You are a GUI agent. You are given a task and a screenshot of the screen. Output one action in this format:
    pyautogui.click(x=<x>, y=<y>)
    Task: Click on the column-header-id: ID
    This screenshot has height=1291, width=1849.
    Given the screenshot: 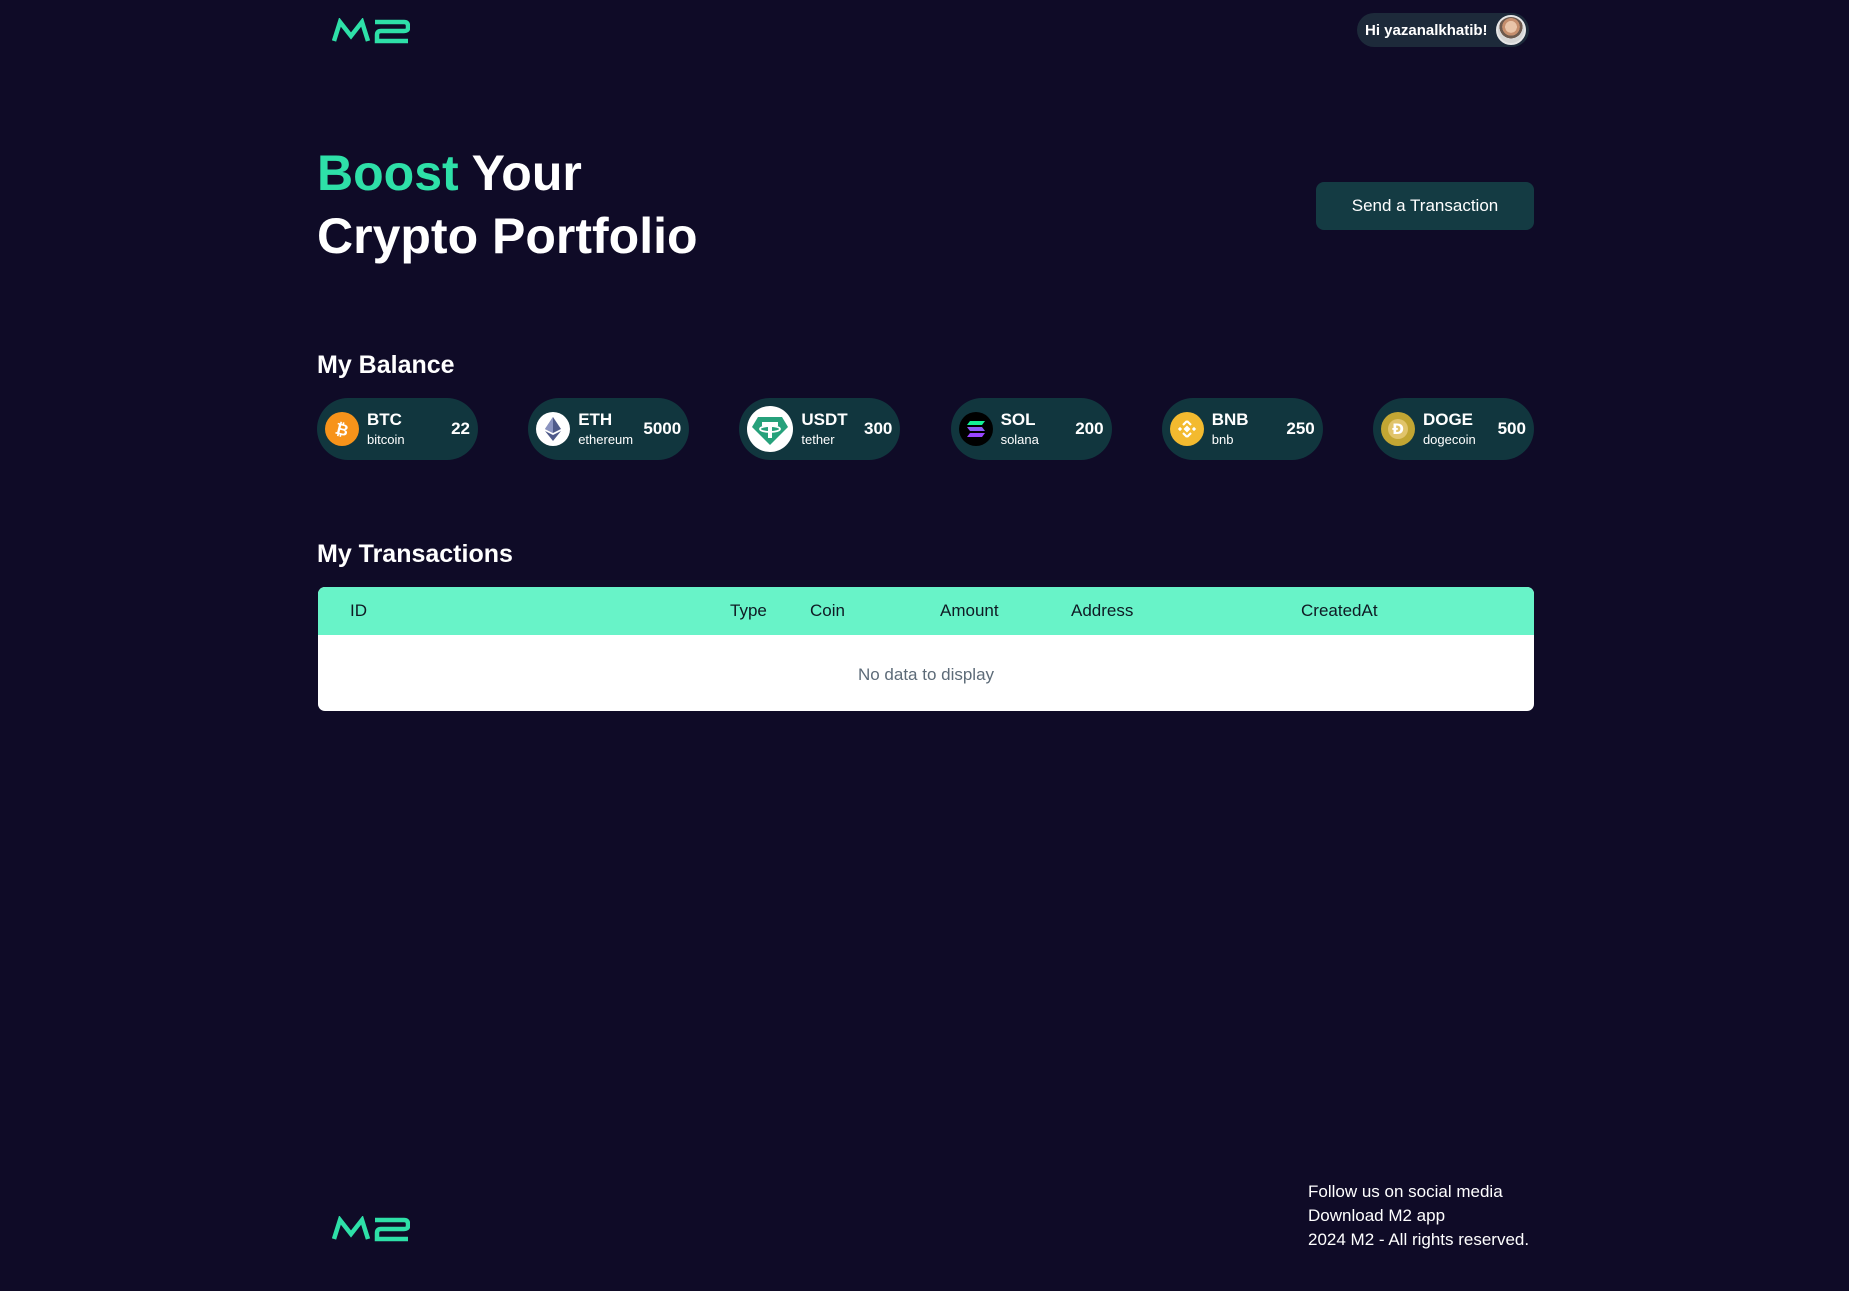 What is the action you would take?
    pyautogui.click(x=358, y=611)
    